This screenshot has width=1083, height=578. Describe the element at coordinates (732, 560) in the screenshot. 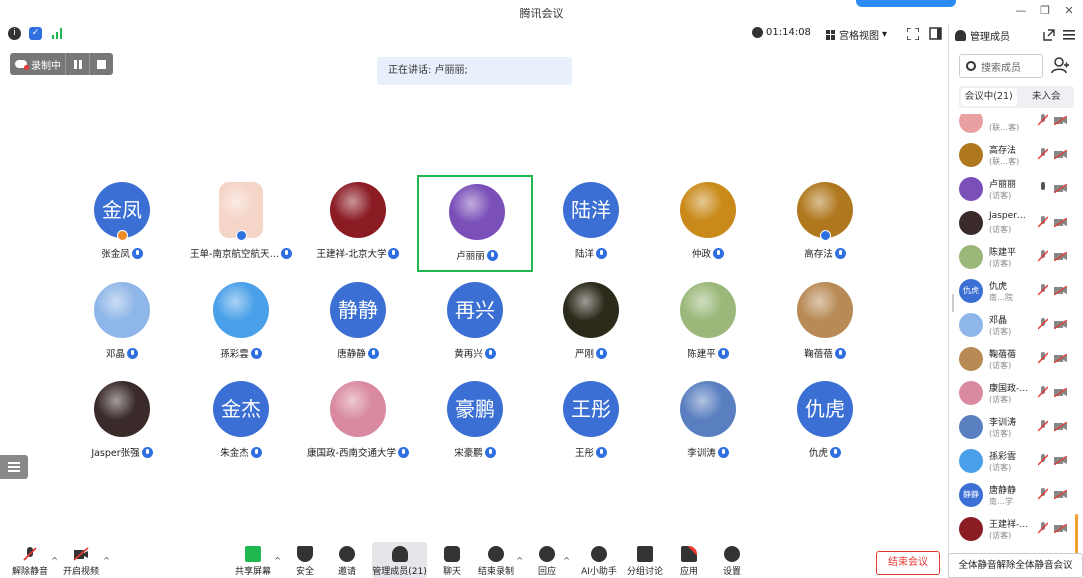

I see `settings-button: 设置` at that location.